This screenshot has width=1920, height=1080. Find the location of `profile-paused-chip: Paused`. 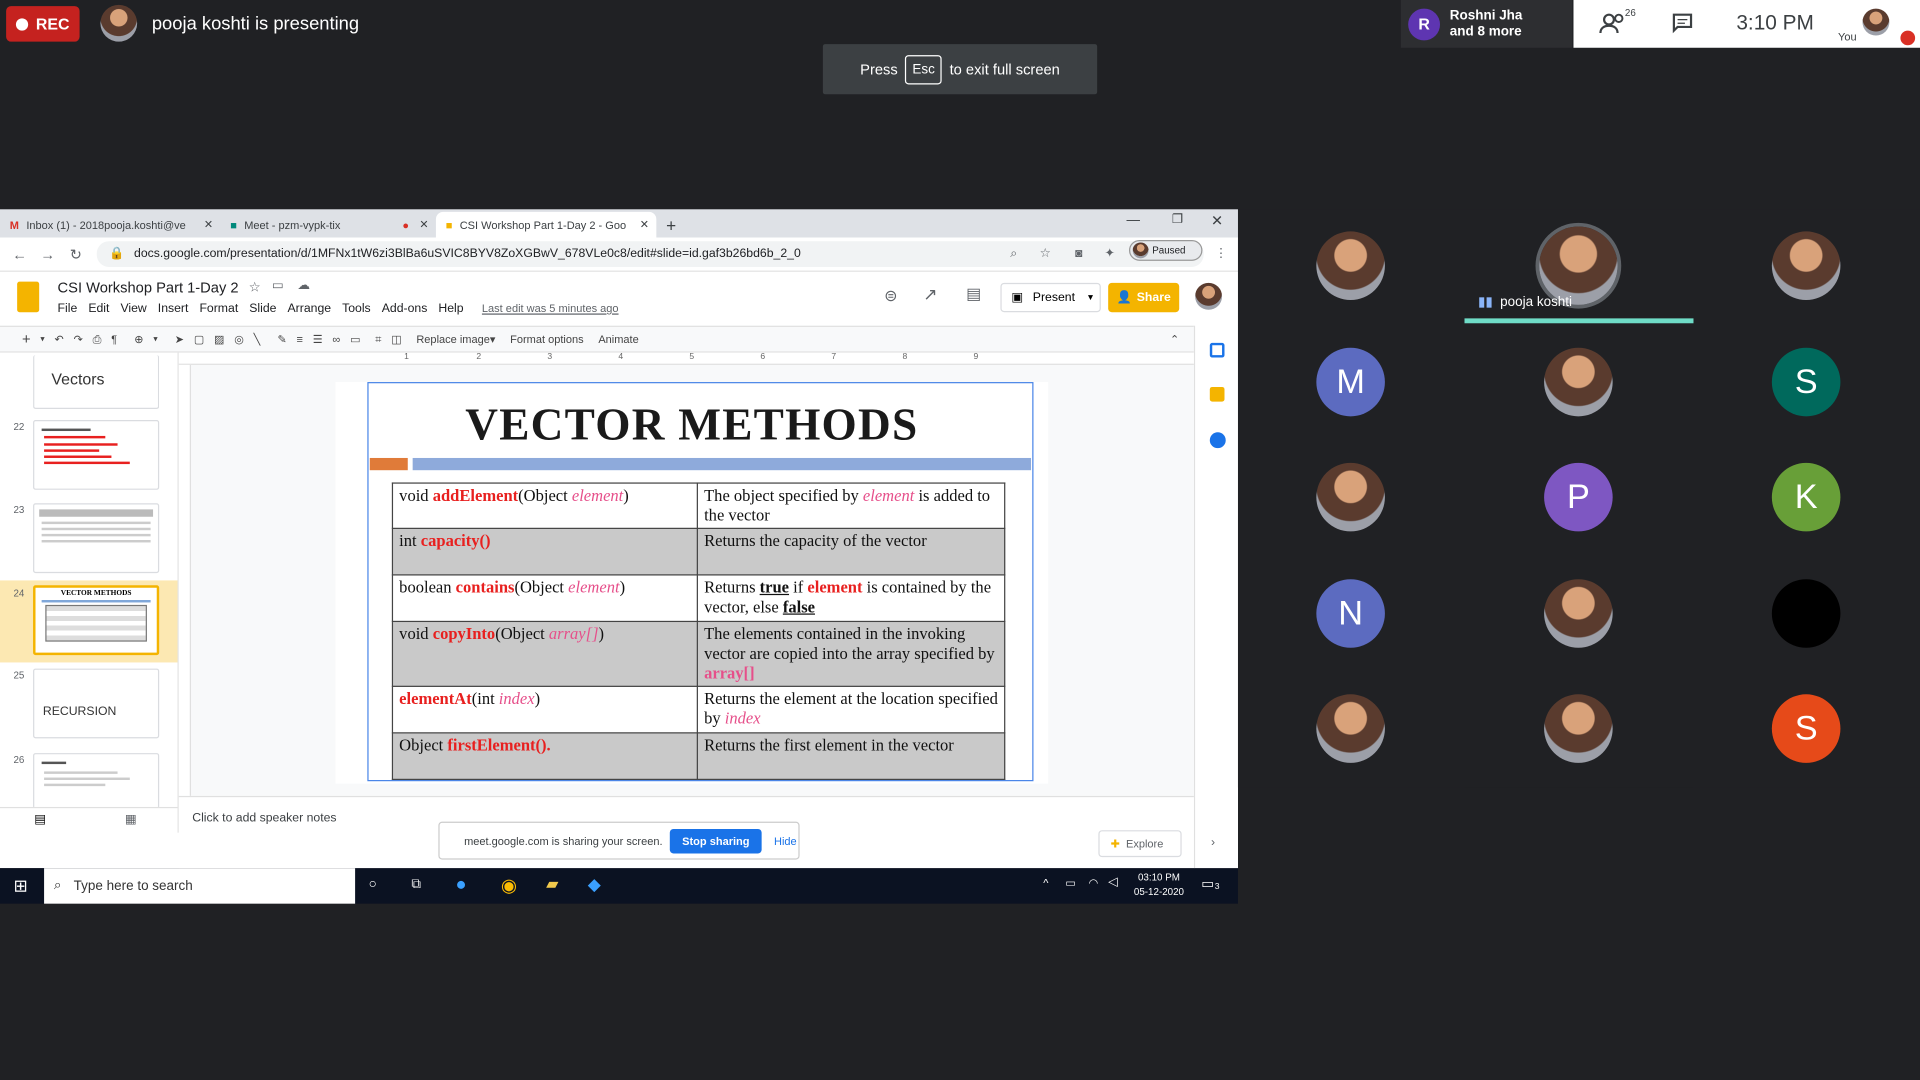

profile-paused-chip: Paused is located at coordinates (1165, 250).